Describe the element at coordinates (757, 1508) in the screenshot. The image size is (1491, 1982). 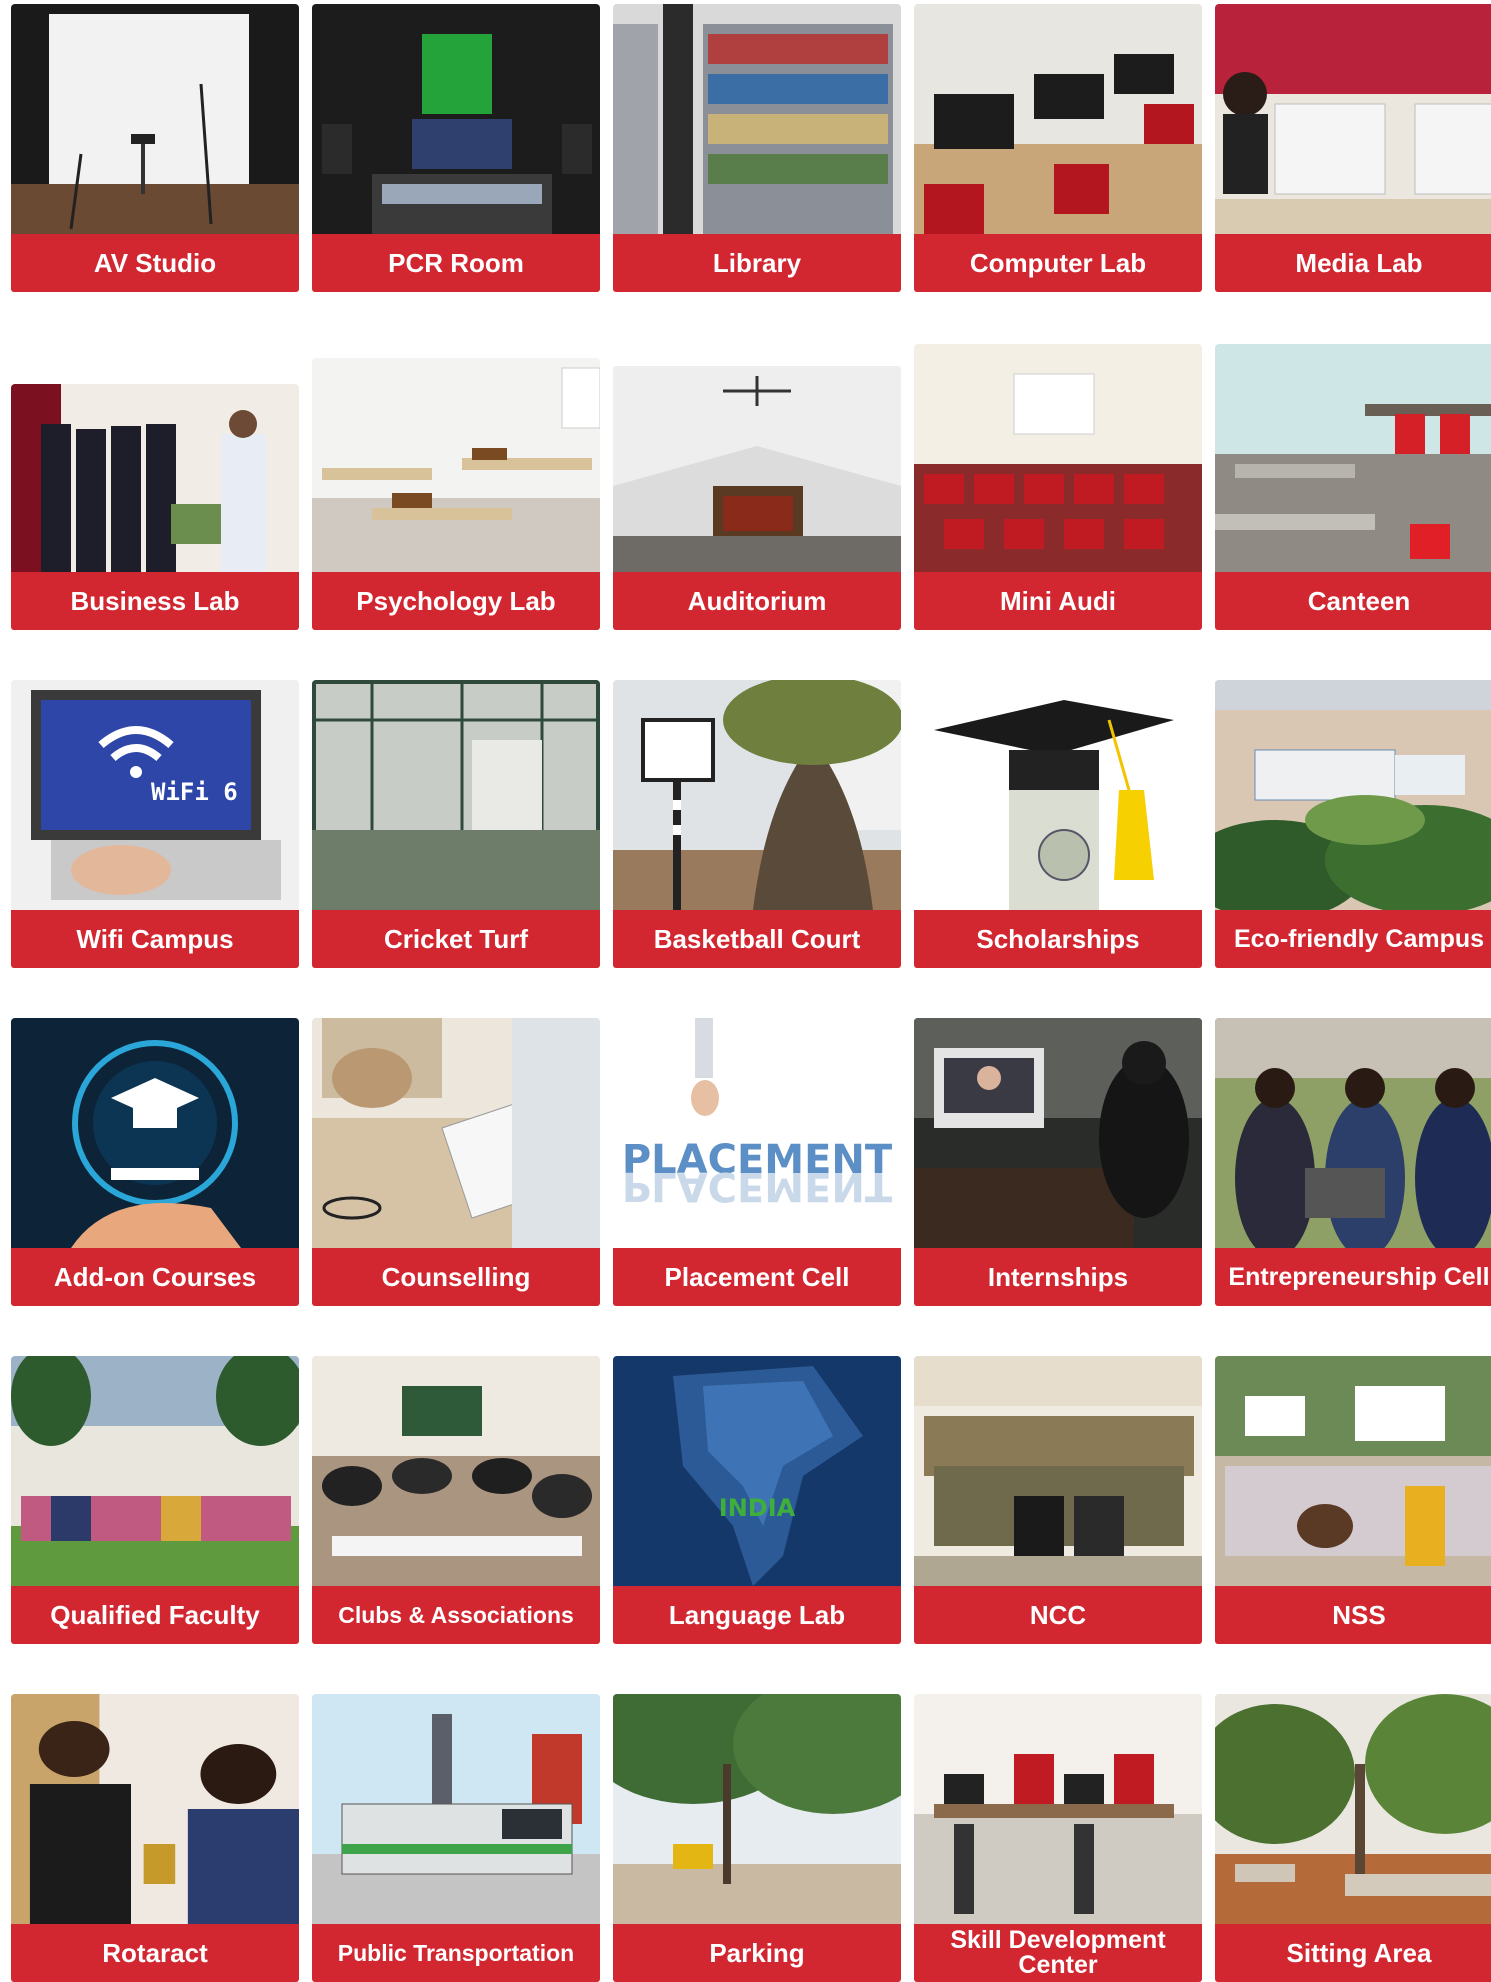
I see `svg-text: INDIA` at that location.